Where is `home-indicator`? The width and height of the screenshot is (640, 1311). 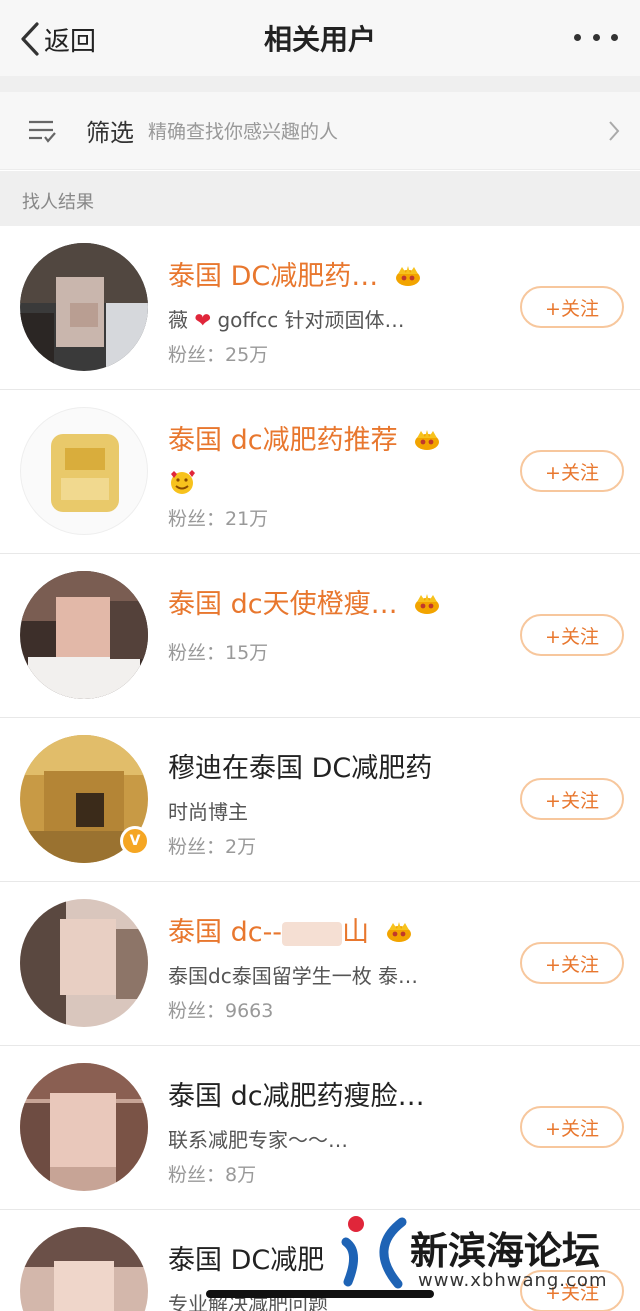
home-indicator is located at coordinates (320, 1294).